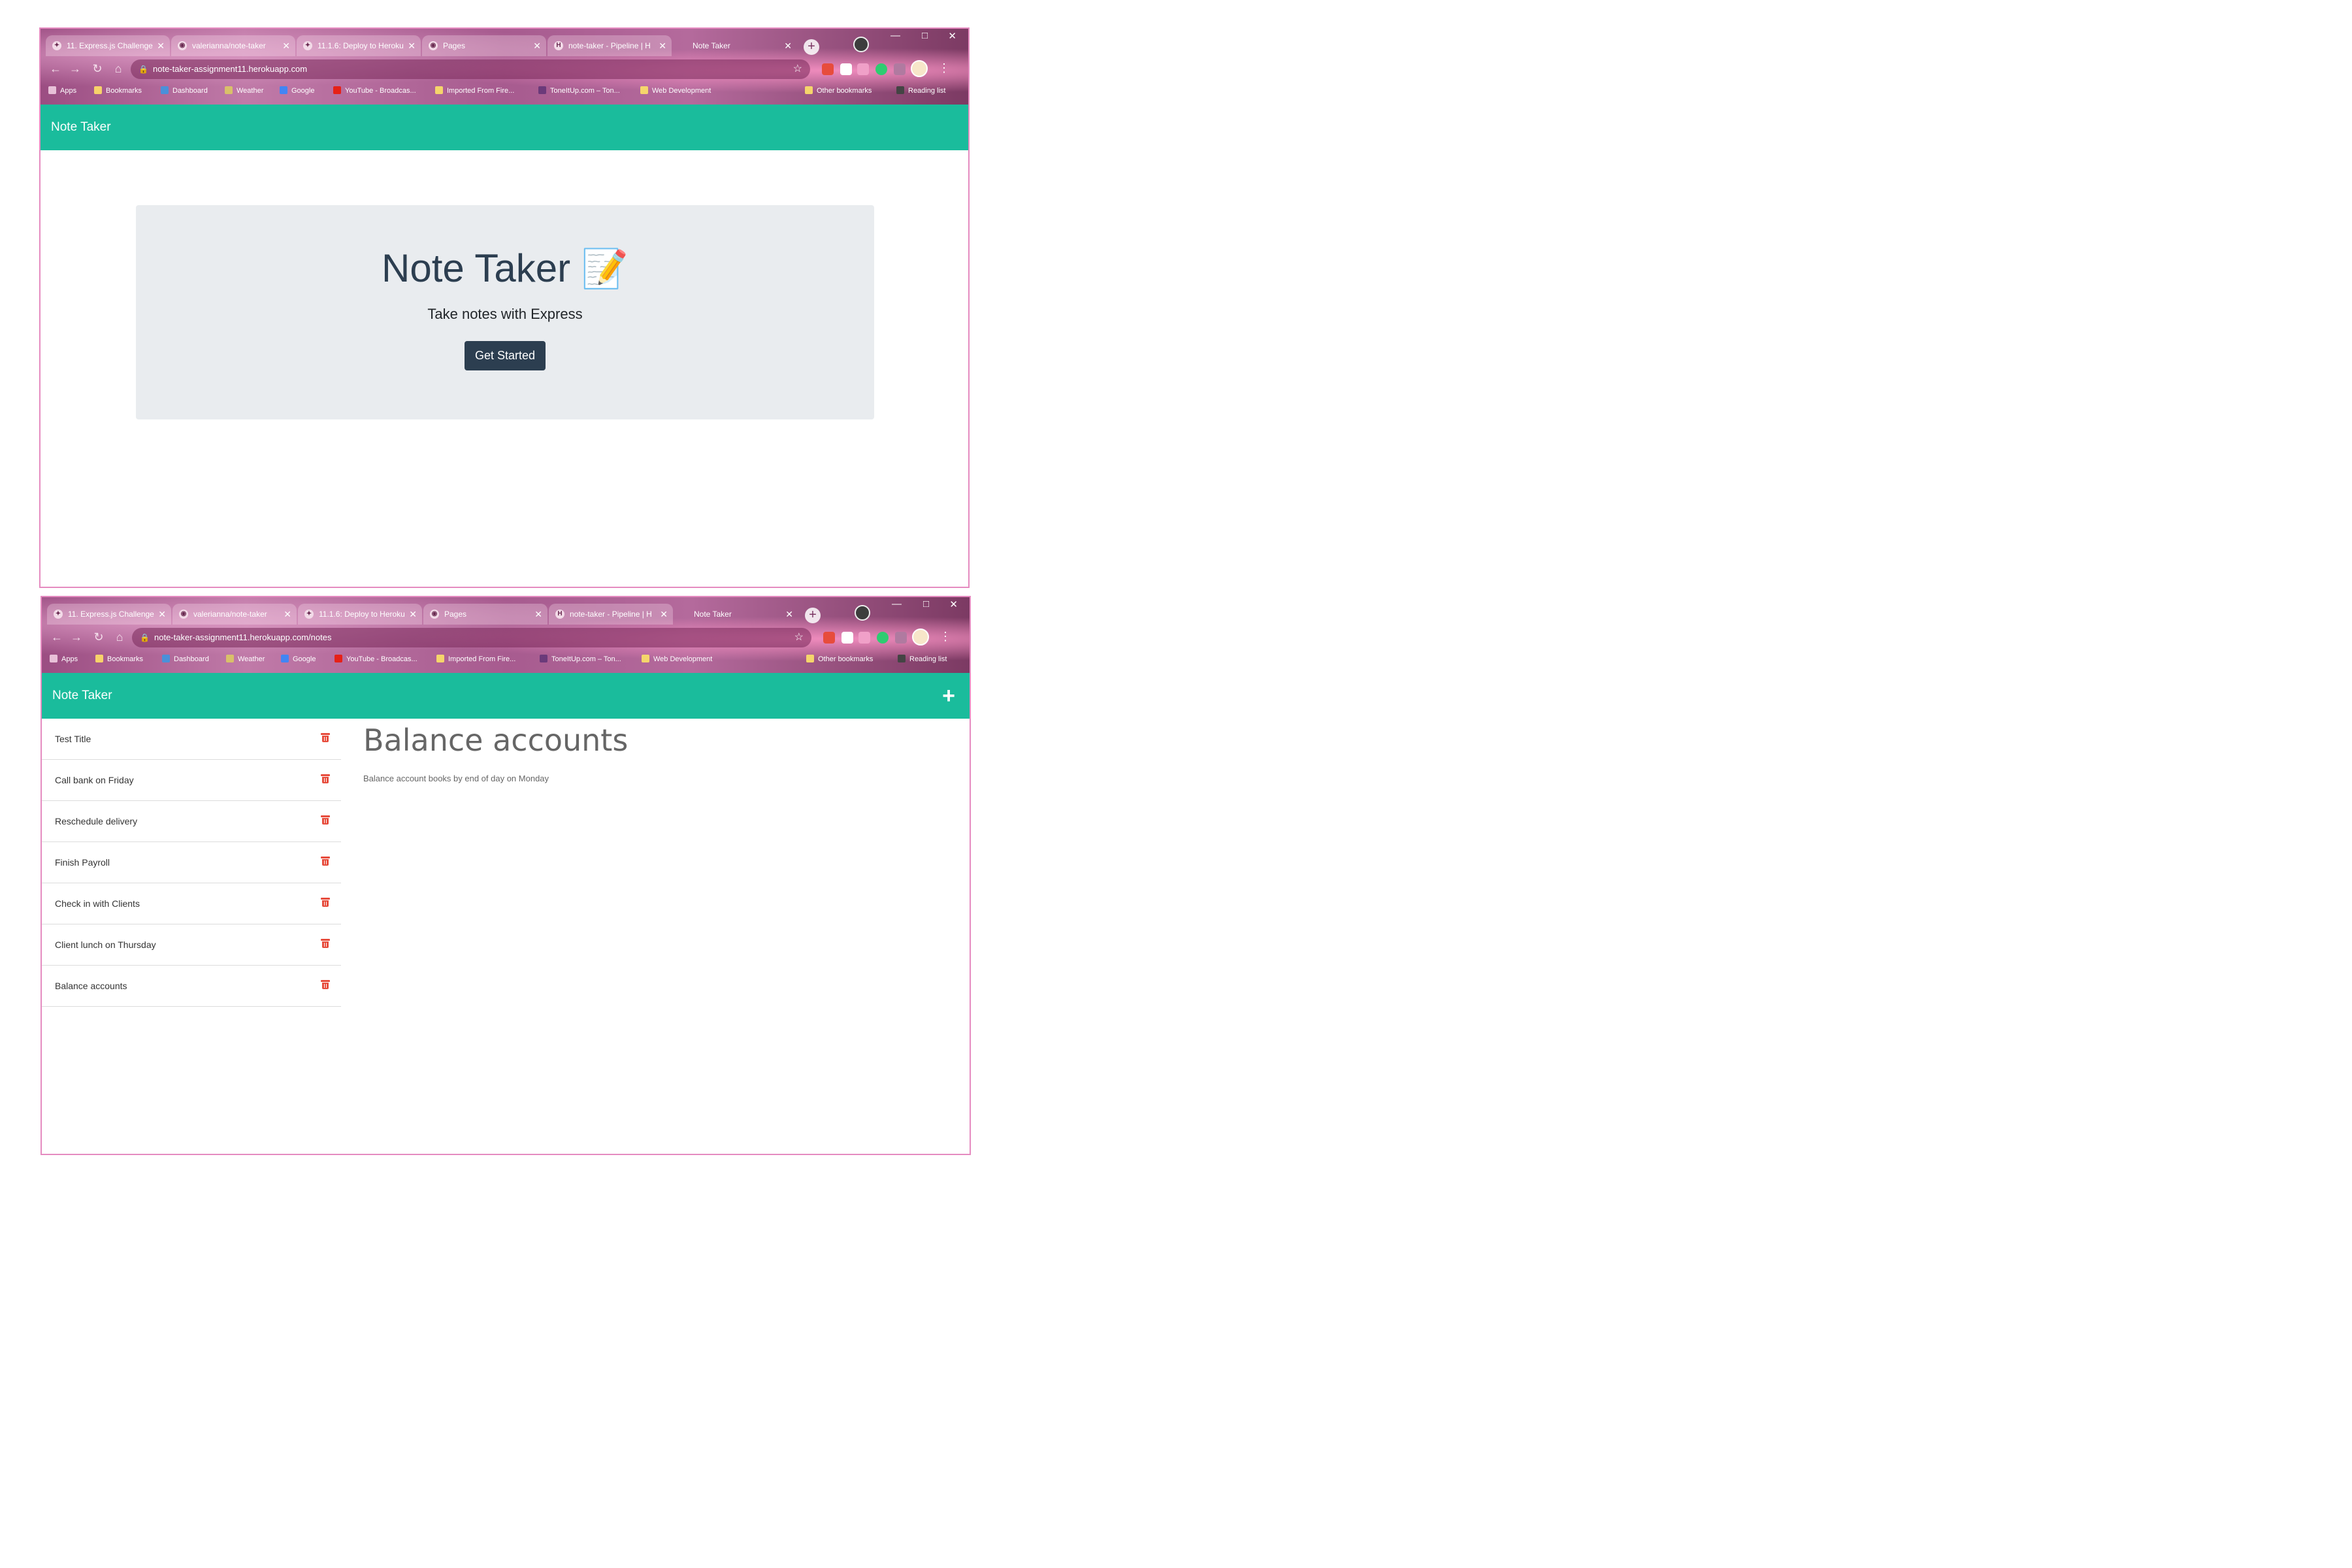  Describe the element at coordinates (191, 862) in the screenshot. I see `list-item: Finish Payroll` at that location.